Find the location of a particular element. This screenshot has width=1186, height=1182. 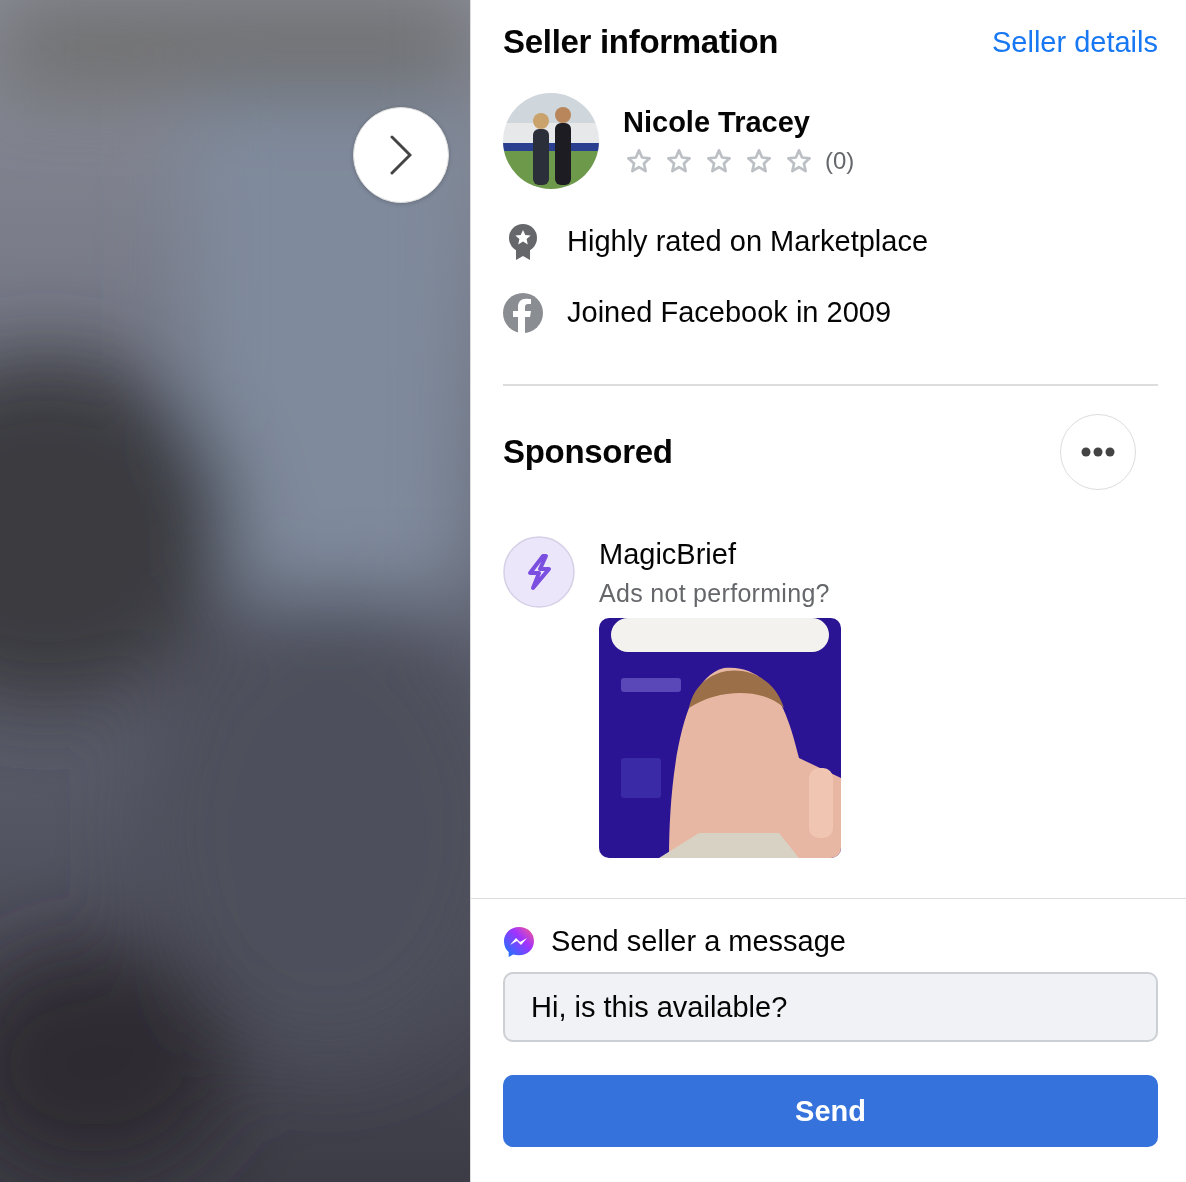

seller-name: Nicole Tracey is located at coordinates (717, 122).